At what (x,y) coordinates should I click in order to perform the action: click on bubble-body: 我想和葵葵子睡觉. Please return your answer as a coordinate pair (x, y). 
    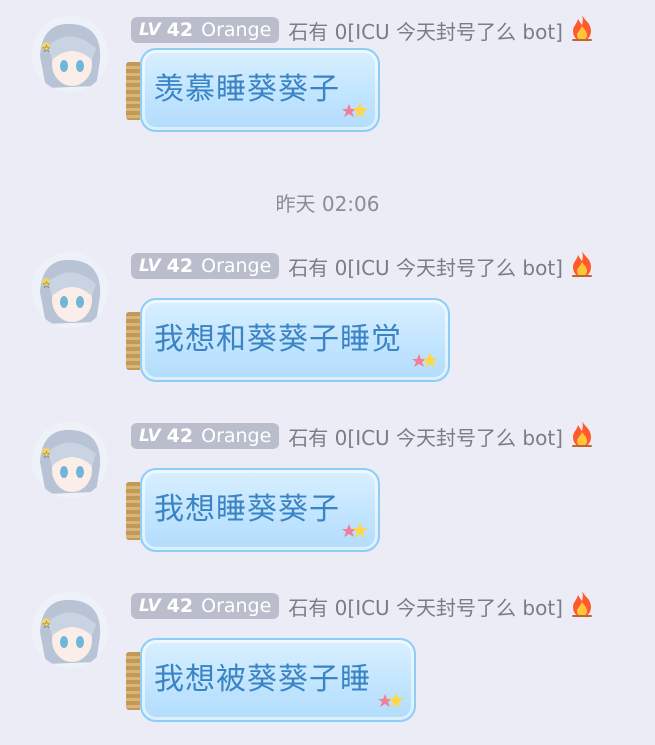
    Looking at the image, I should click on (295, 340).